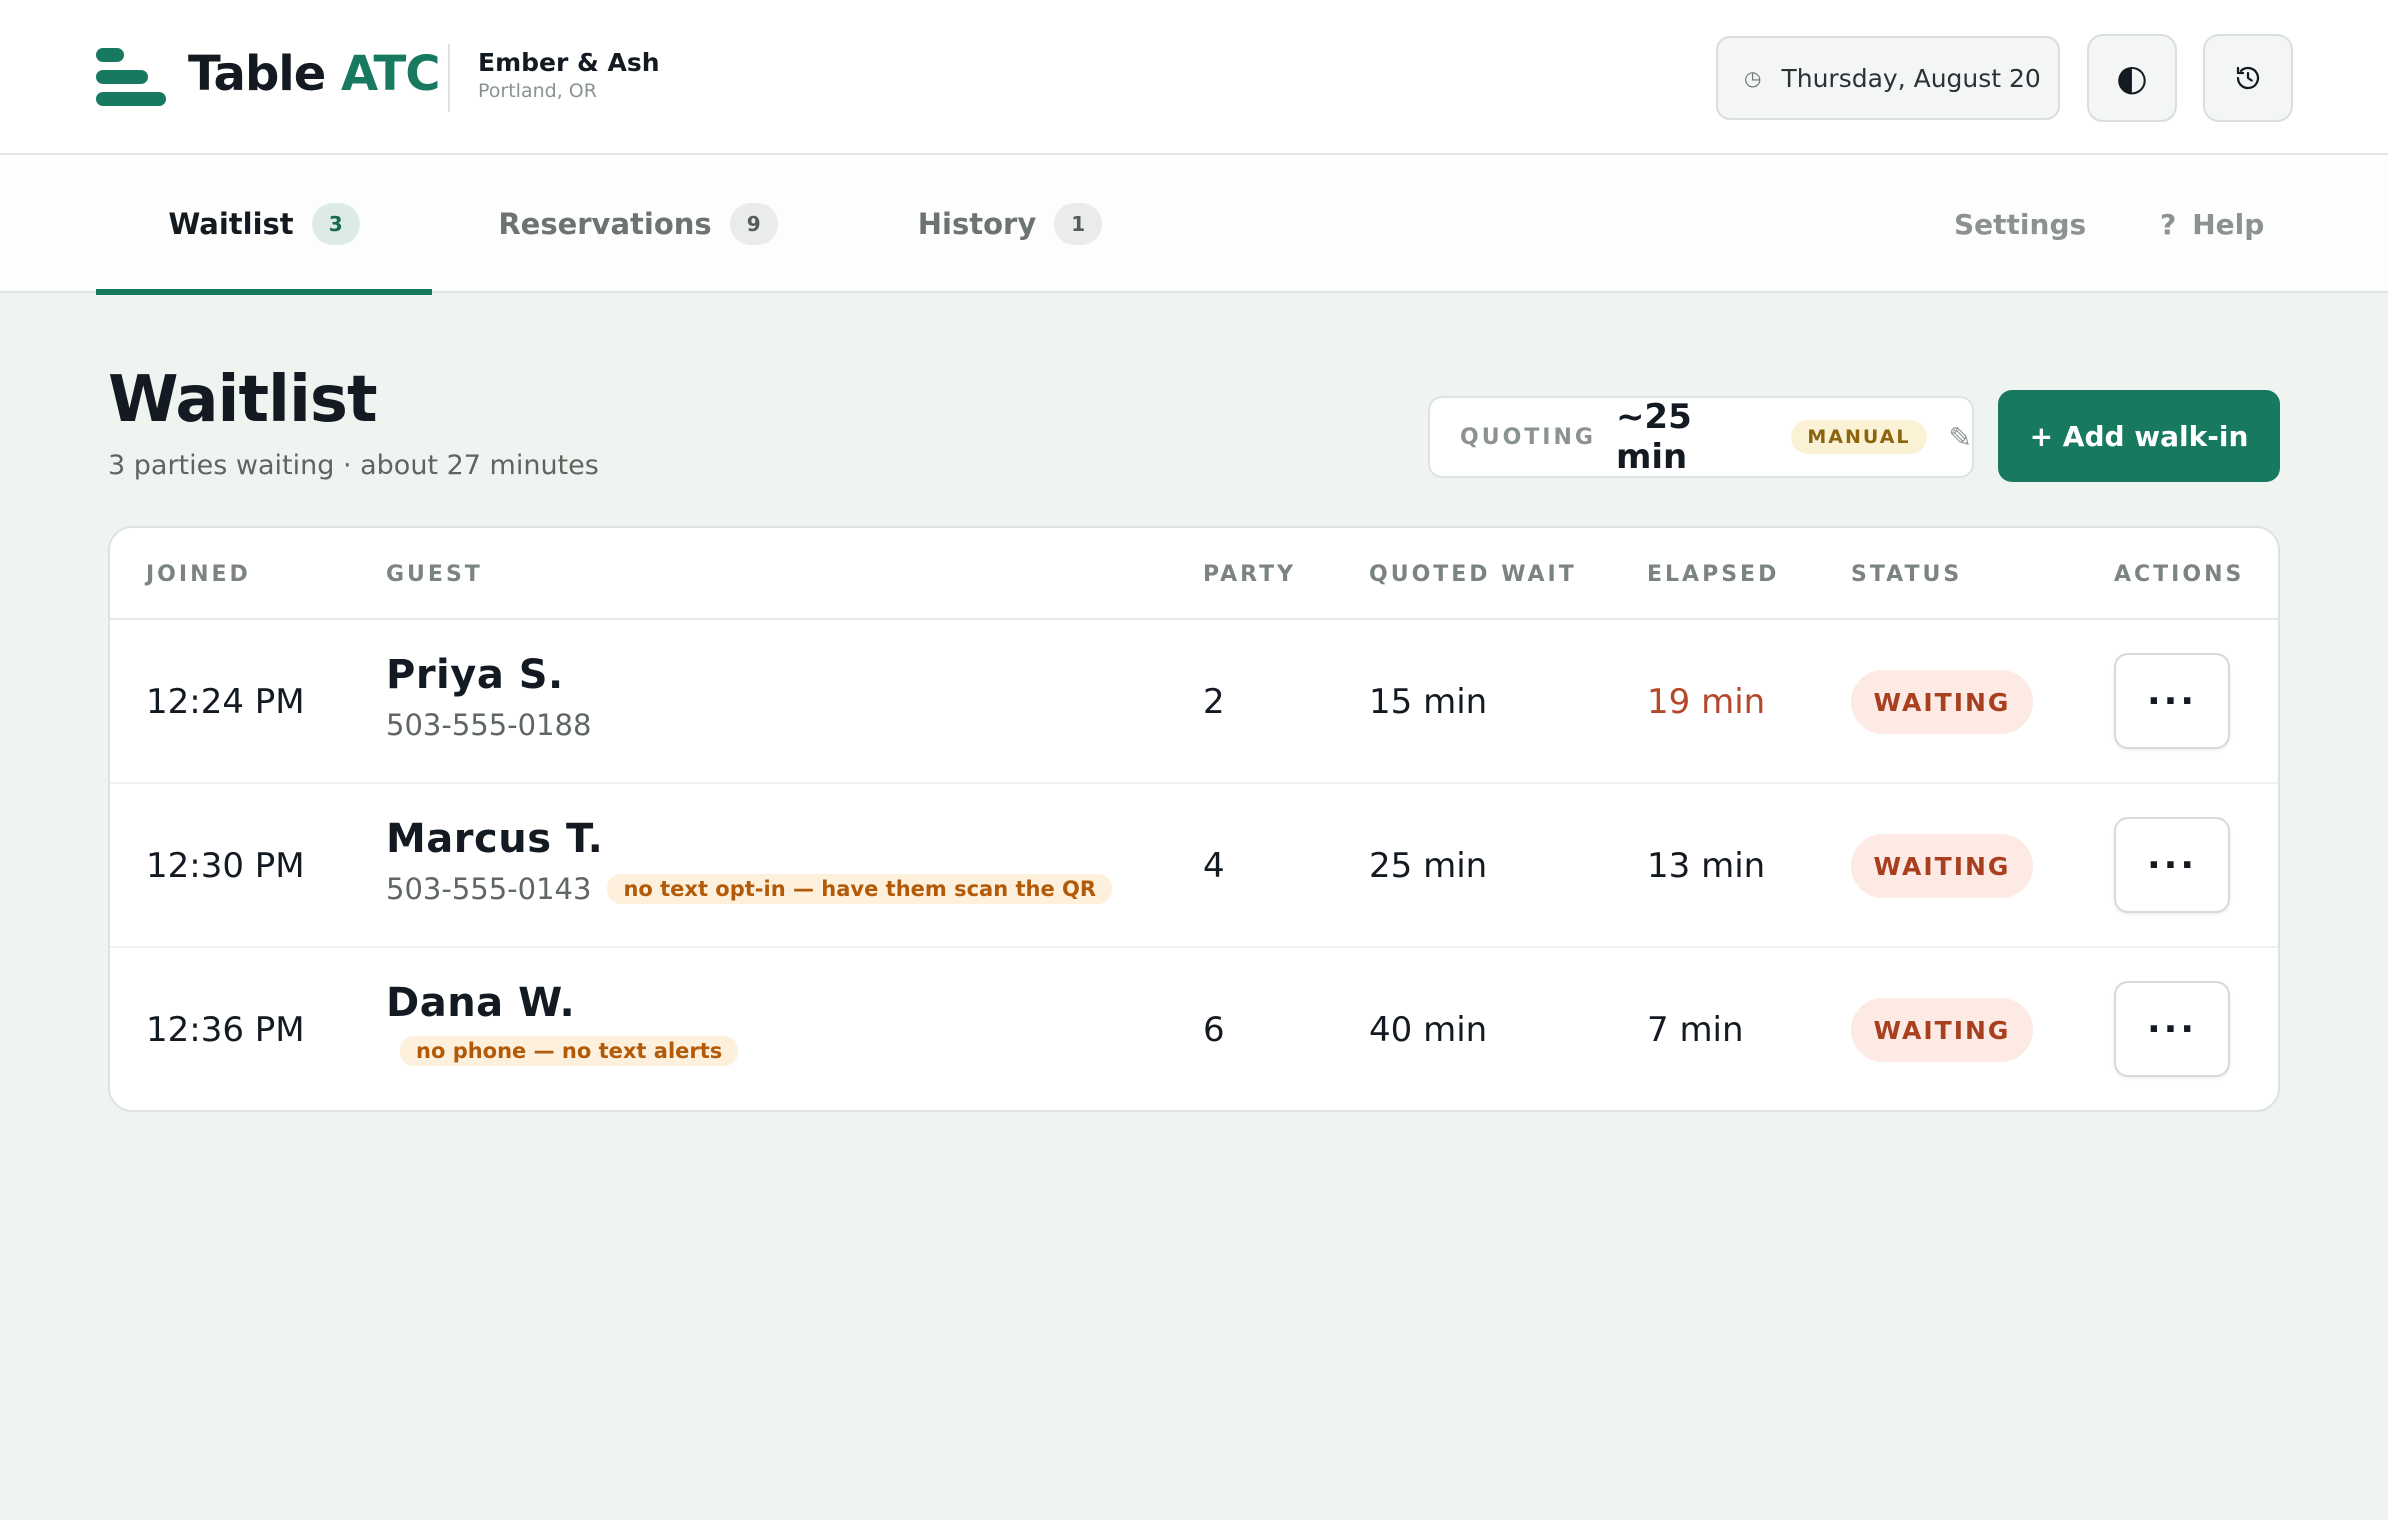 This screenshot has height=1520, width=2388. What do you see at coordinates (1428, 702) in the screenshot?
I see `quoted-wait: 15 min` at bounding box center [1428, 702].